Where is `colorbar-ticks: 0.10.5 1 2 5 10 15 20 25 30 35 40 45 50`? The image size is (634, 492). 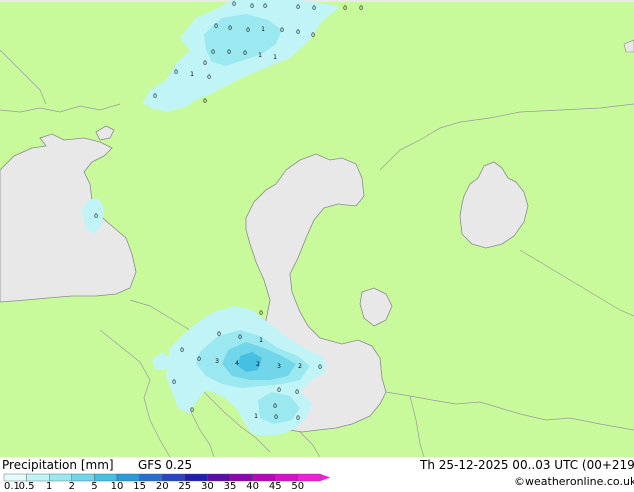 colorbar-ticks: 0.10.5 1 2 5 10 15 20 25 30 35 40 45 50 is located at coordinates (154, 486).